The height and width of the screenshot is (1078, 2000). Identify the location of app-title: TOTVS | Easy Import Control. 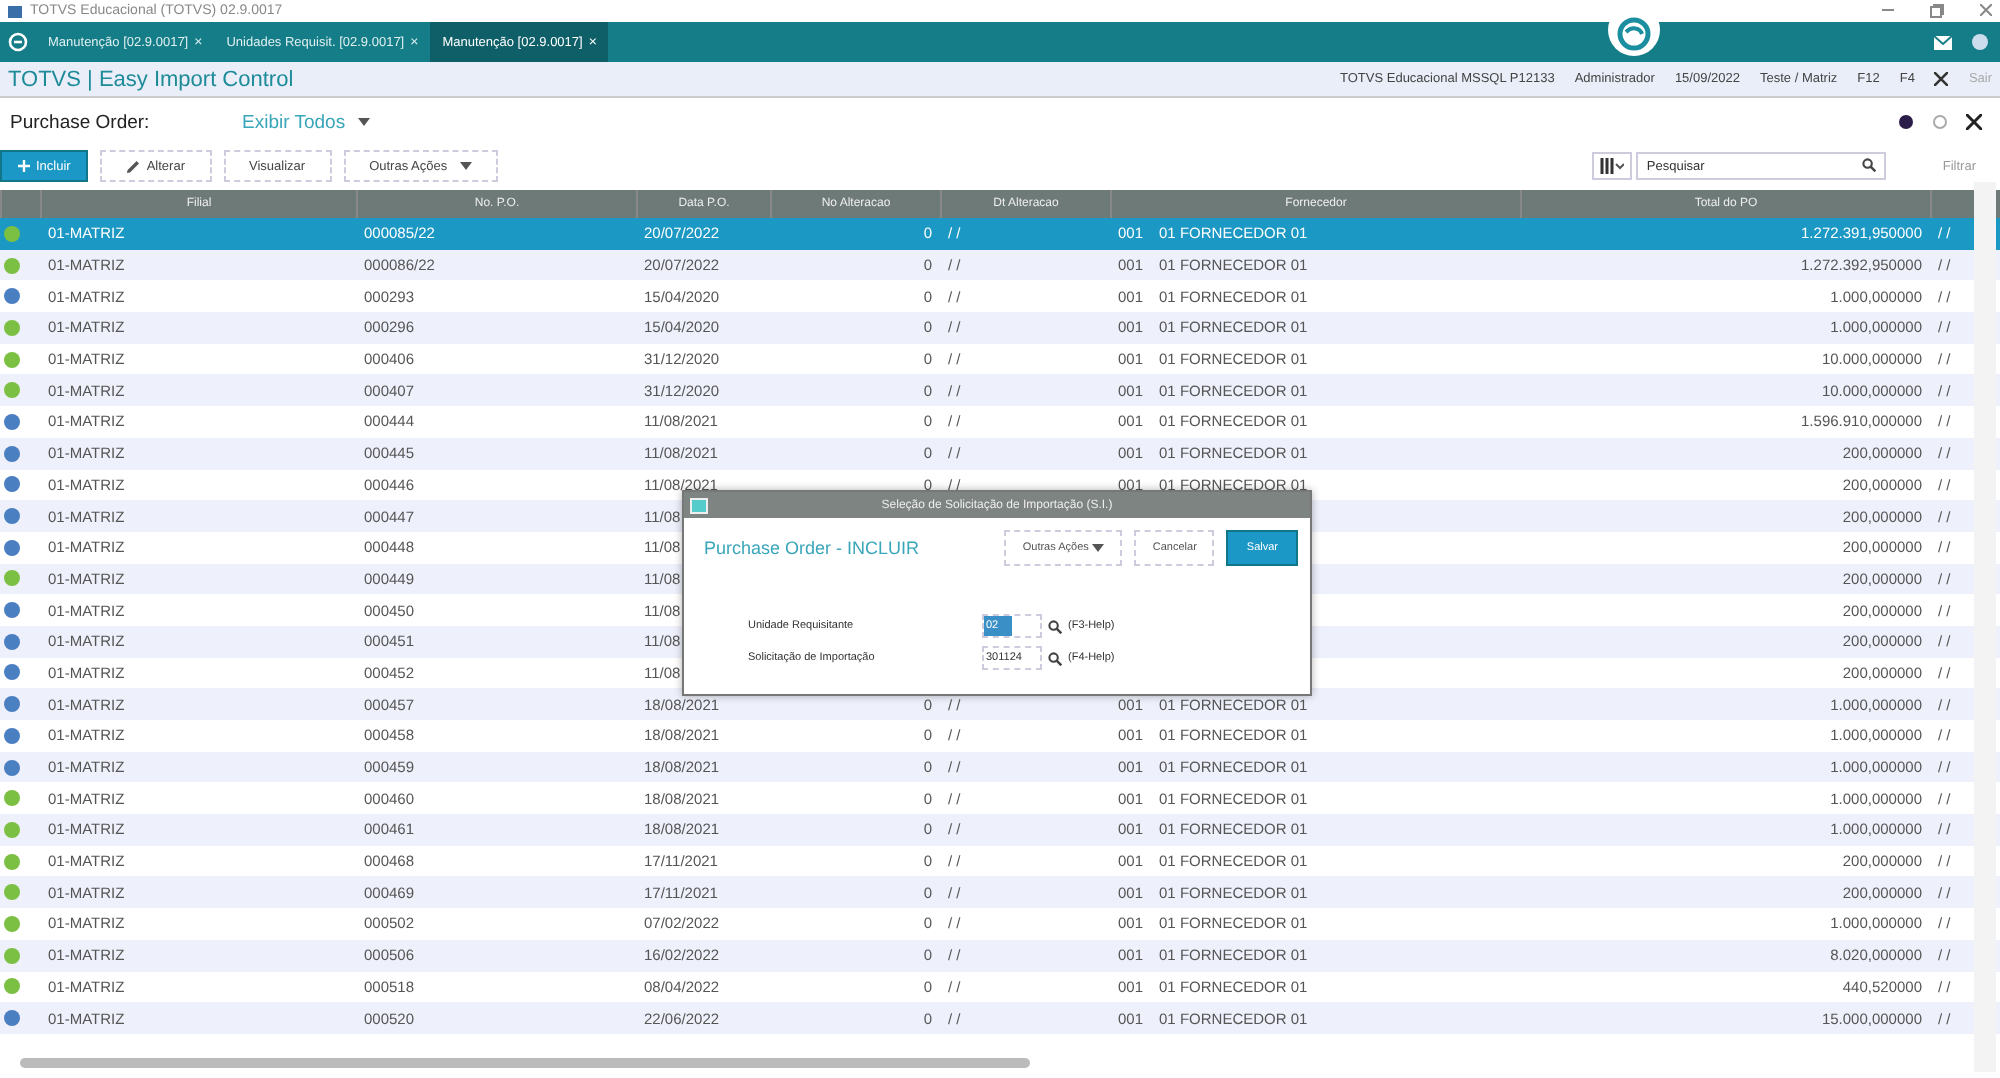
(151, 79).